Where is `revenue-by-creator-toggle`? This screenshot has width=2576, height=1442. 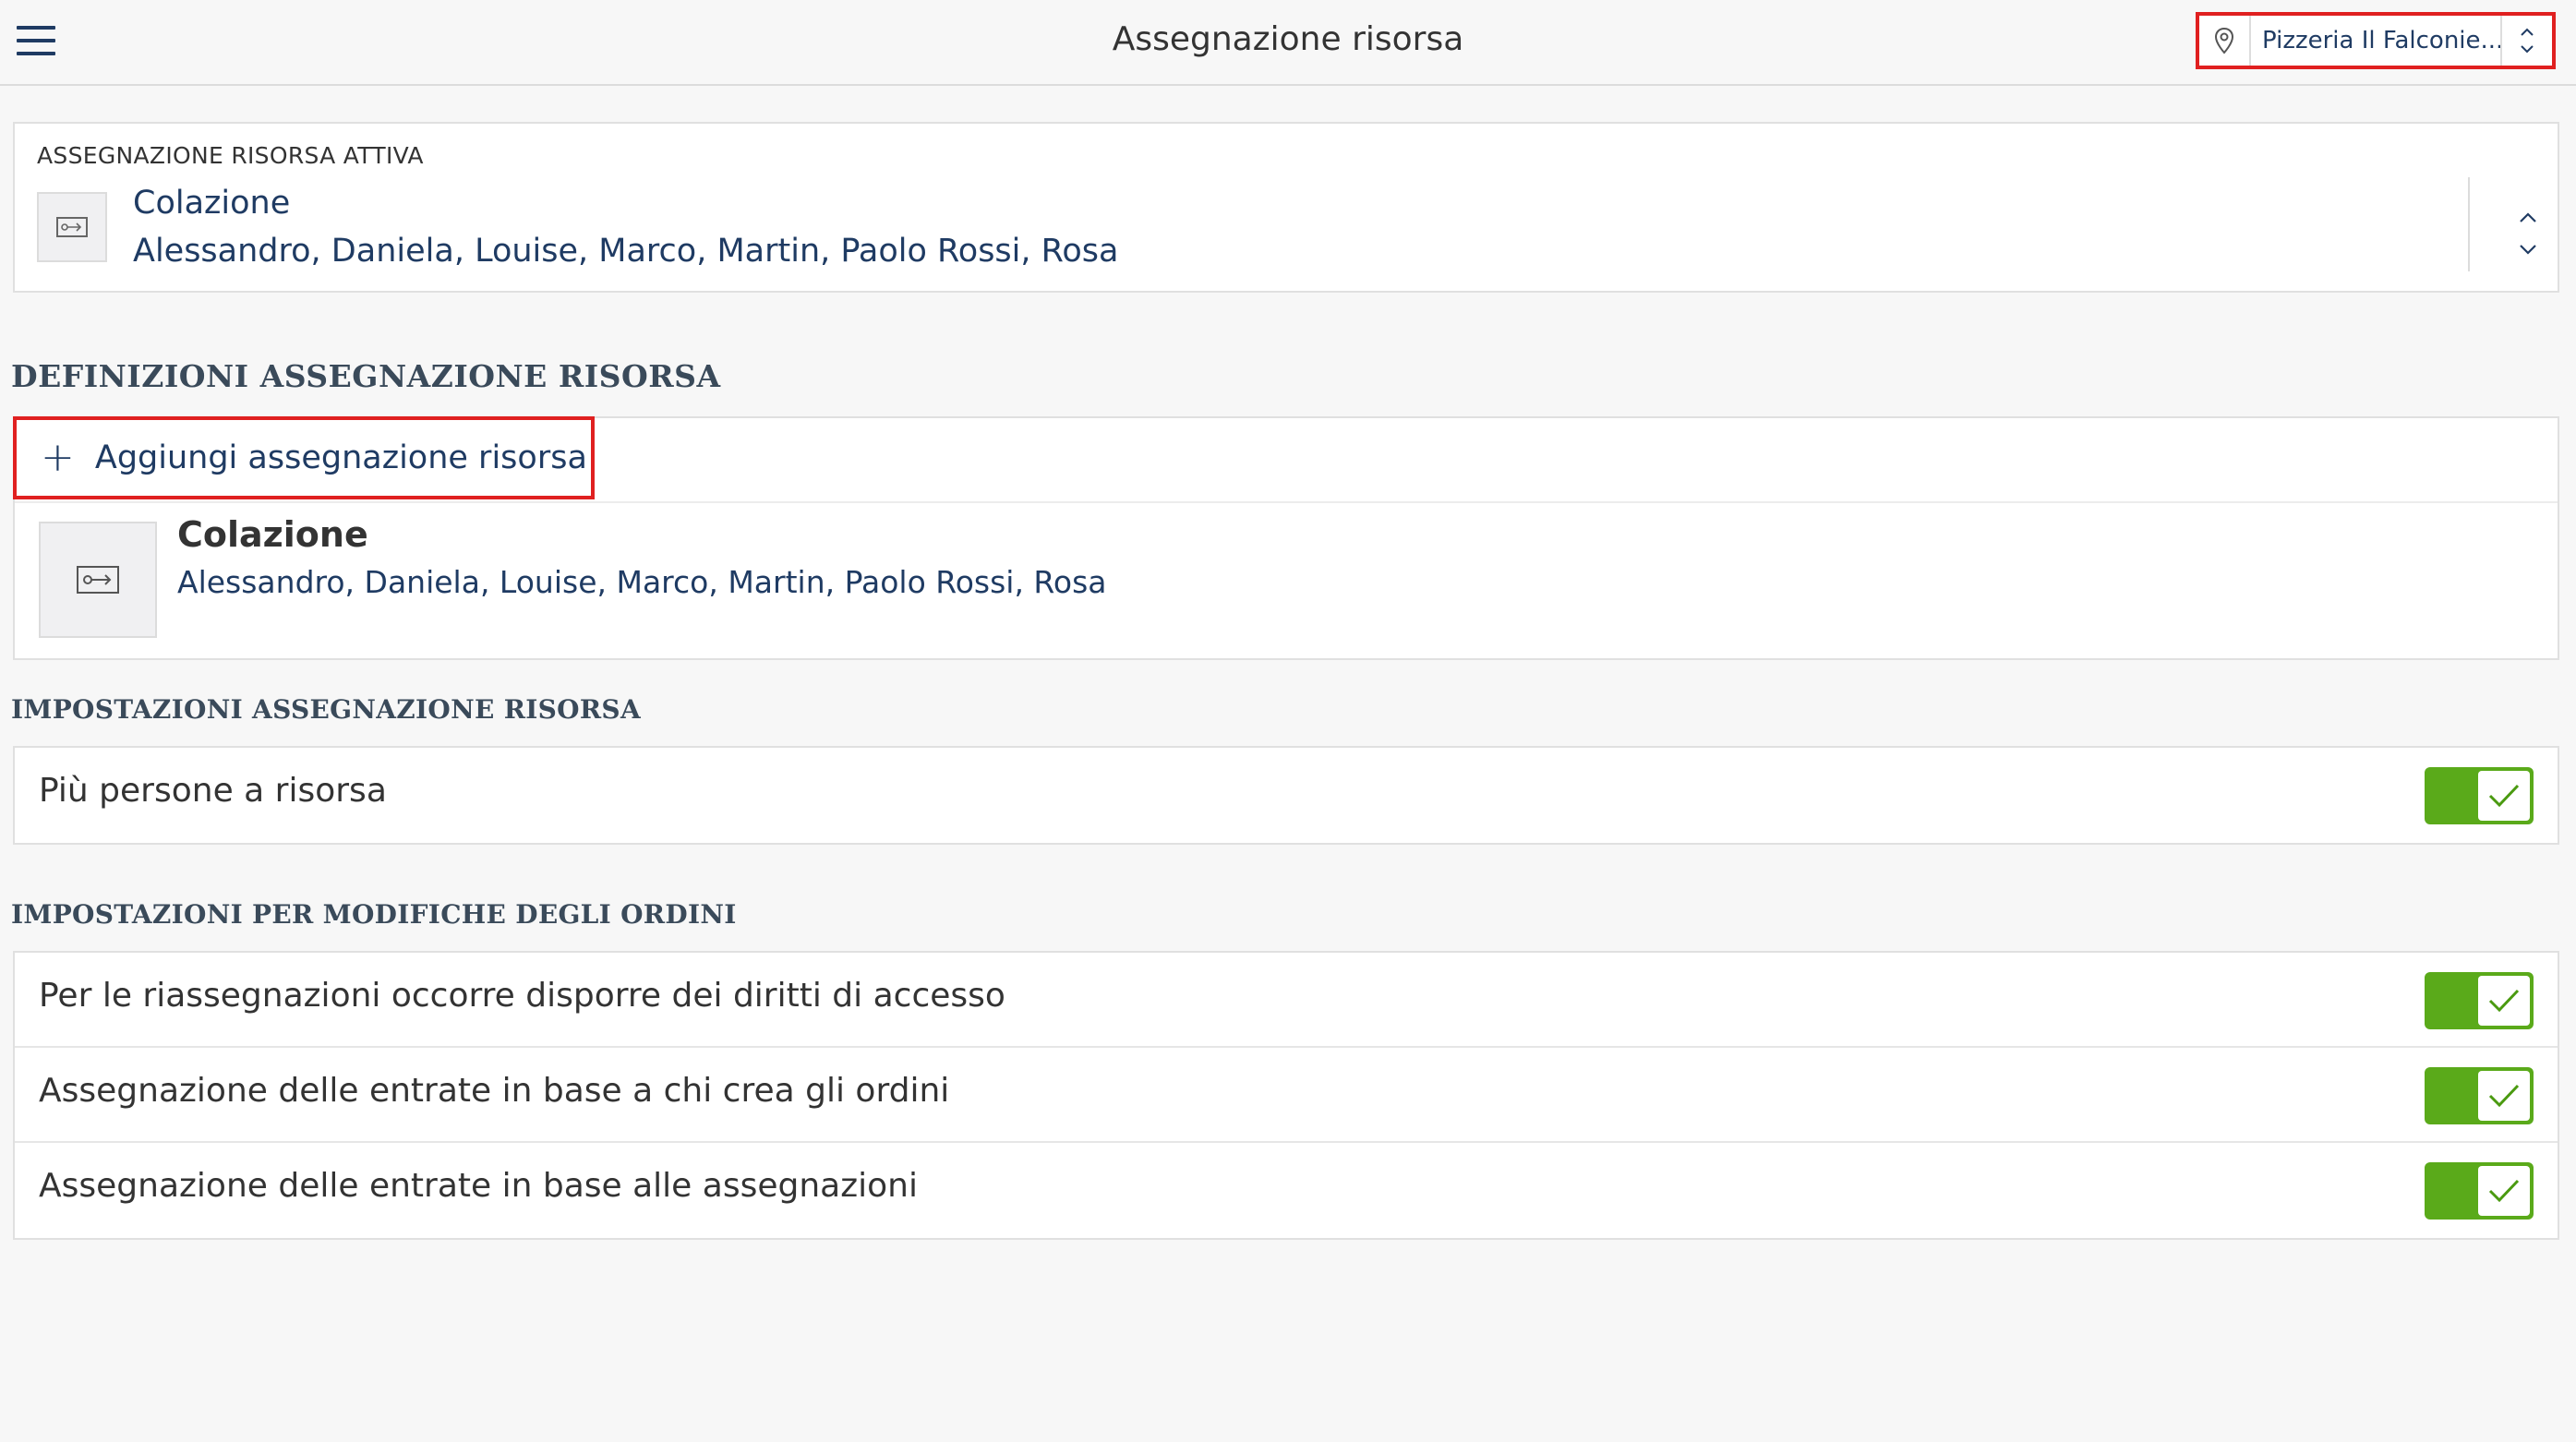 revenue-by-creator-toggle is located at coordinates (2479, 1095).